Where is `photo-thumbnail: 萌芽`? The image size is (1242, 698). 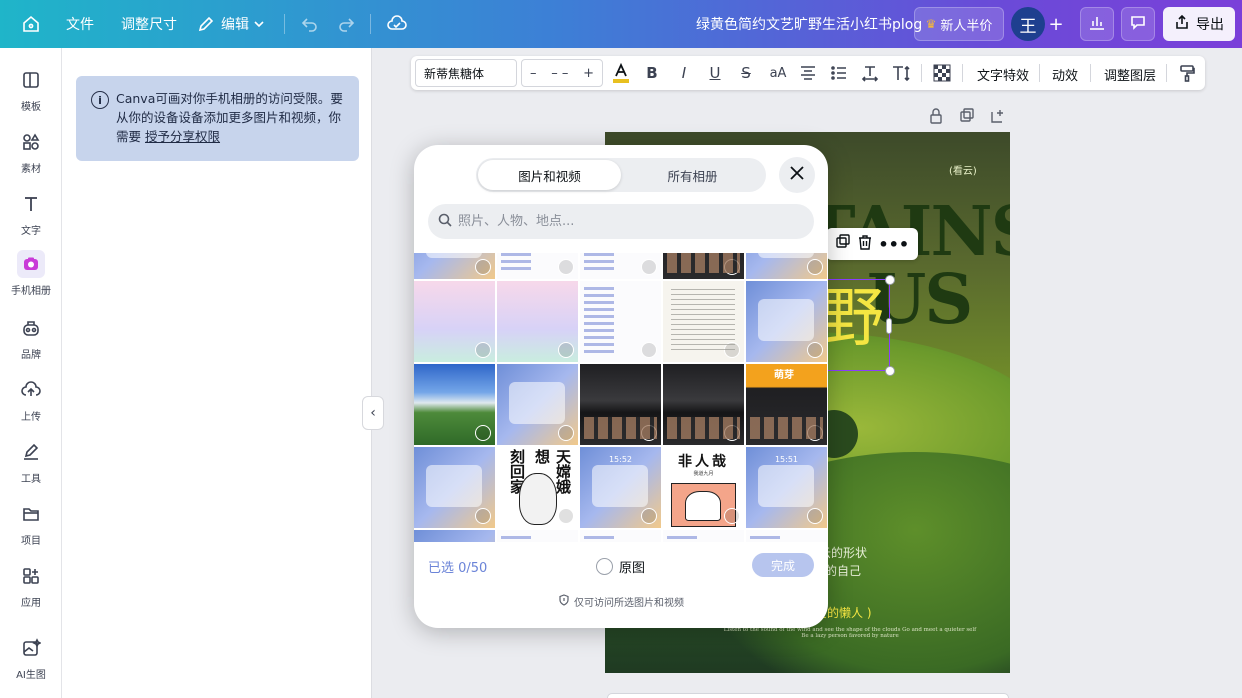
photo-thumbnail: 萌芽 is located at coordinates (786, 404).